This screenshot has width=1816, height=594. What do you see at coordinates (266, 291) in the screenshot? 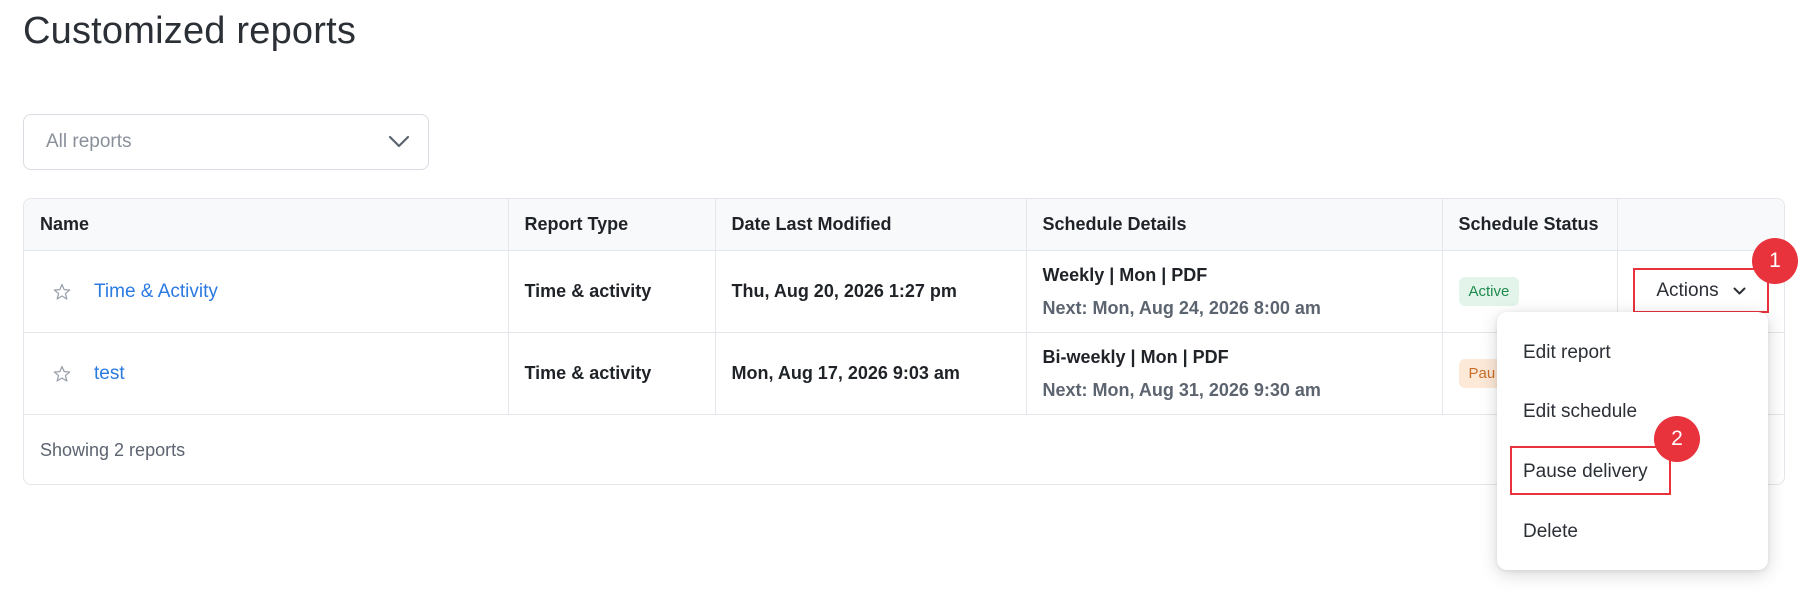
I see `name-cell: Time & Activity` at bounding box center [266, 291].